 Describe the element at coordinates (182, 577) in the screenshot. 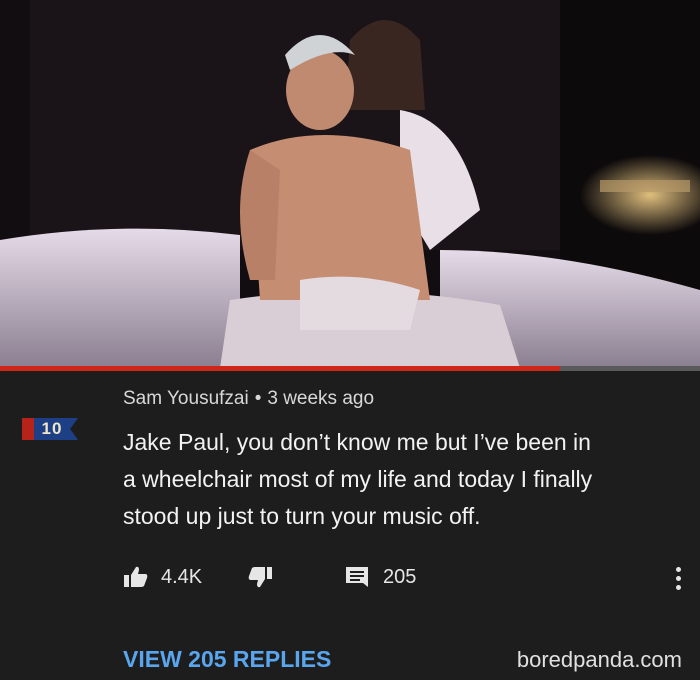

I see `like-count: 4.4K` at that location.